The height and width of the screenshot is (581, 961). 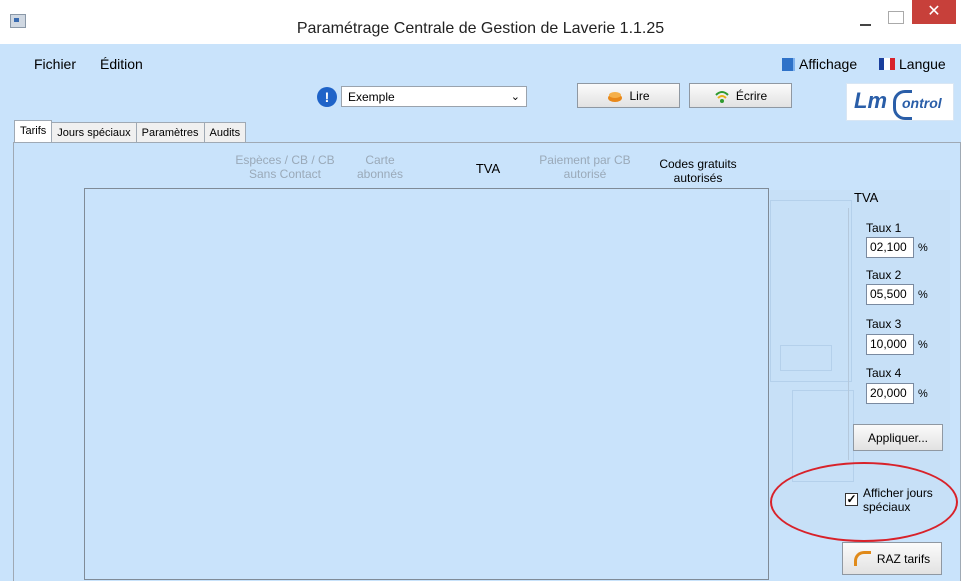 What do you see at coordinates (890, 294) in the screenshot?
I see `rate-2-input: 05,500` at bounding box center [890, 294].